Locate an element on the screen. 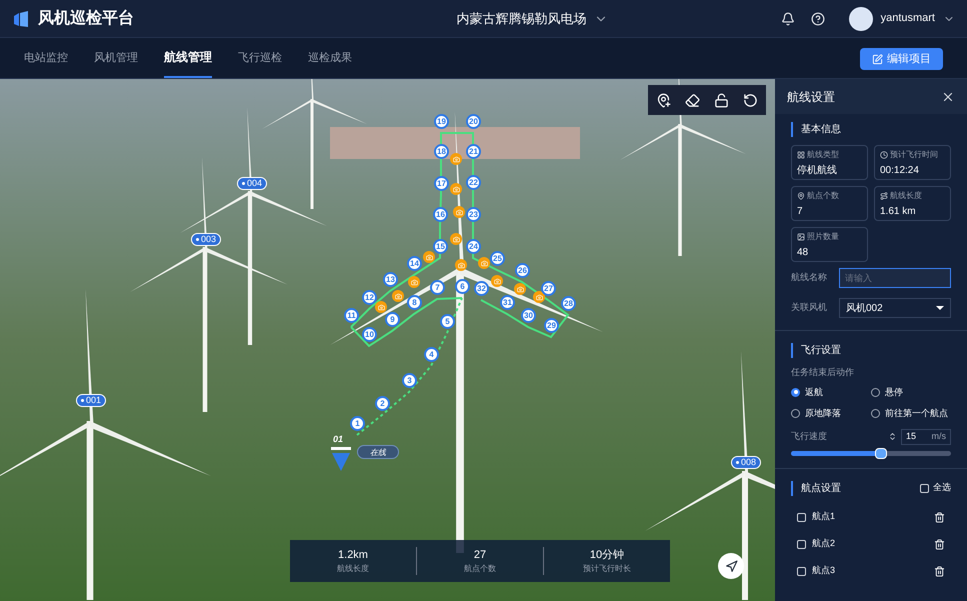 This screenshot has width=967, height=601. waypoint-marker: 23 is located at coordinates (473, 214).